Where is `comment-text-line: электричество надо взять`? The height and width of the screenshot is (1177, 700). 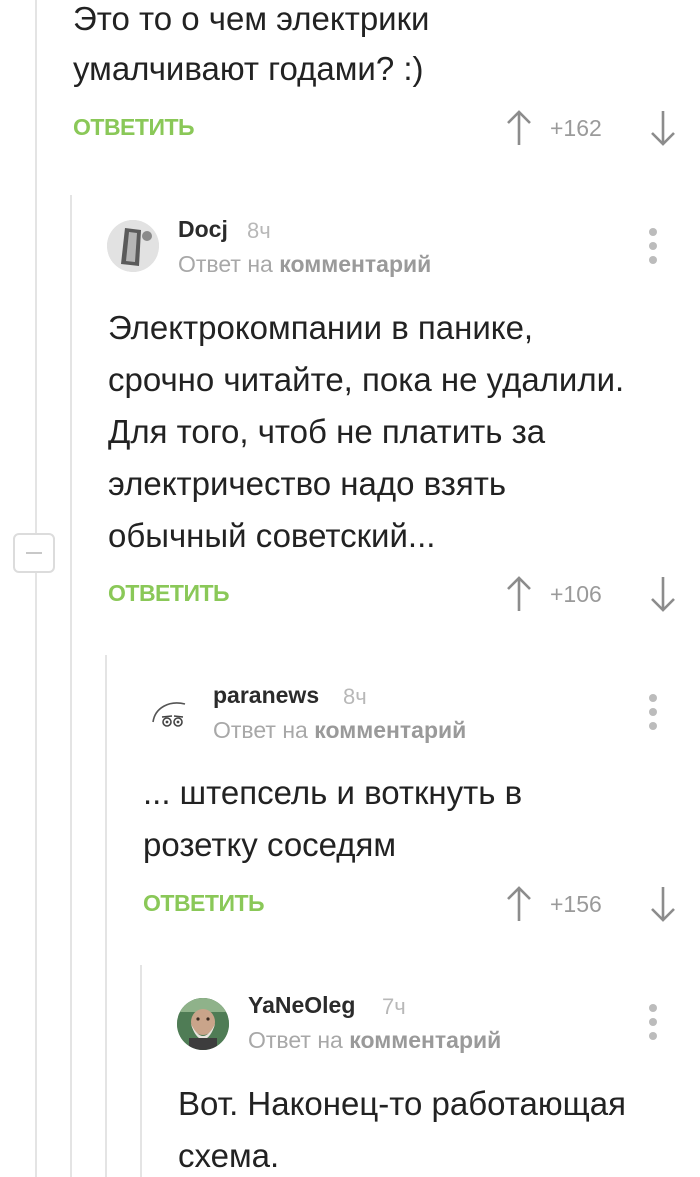 comment-text-line: электричество надо взять is located at coordinates (307, 483).